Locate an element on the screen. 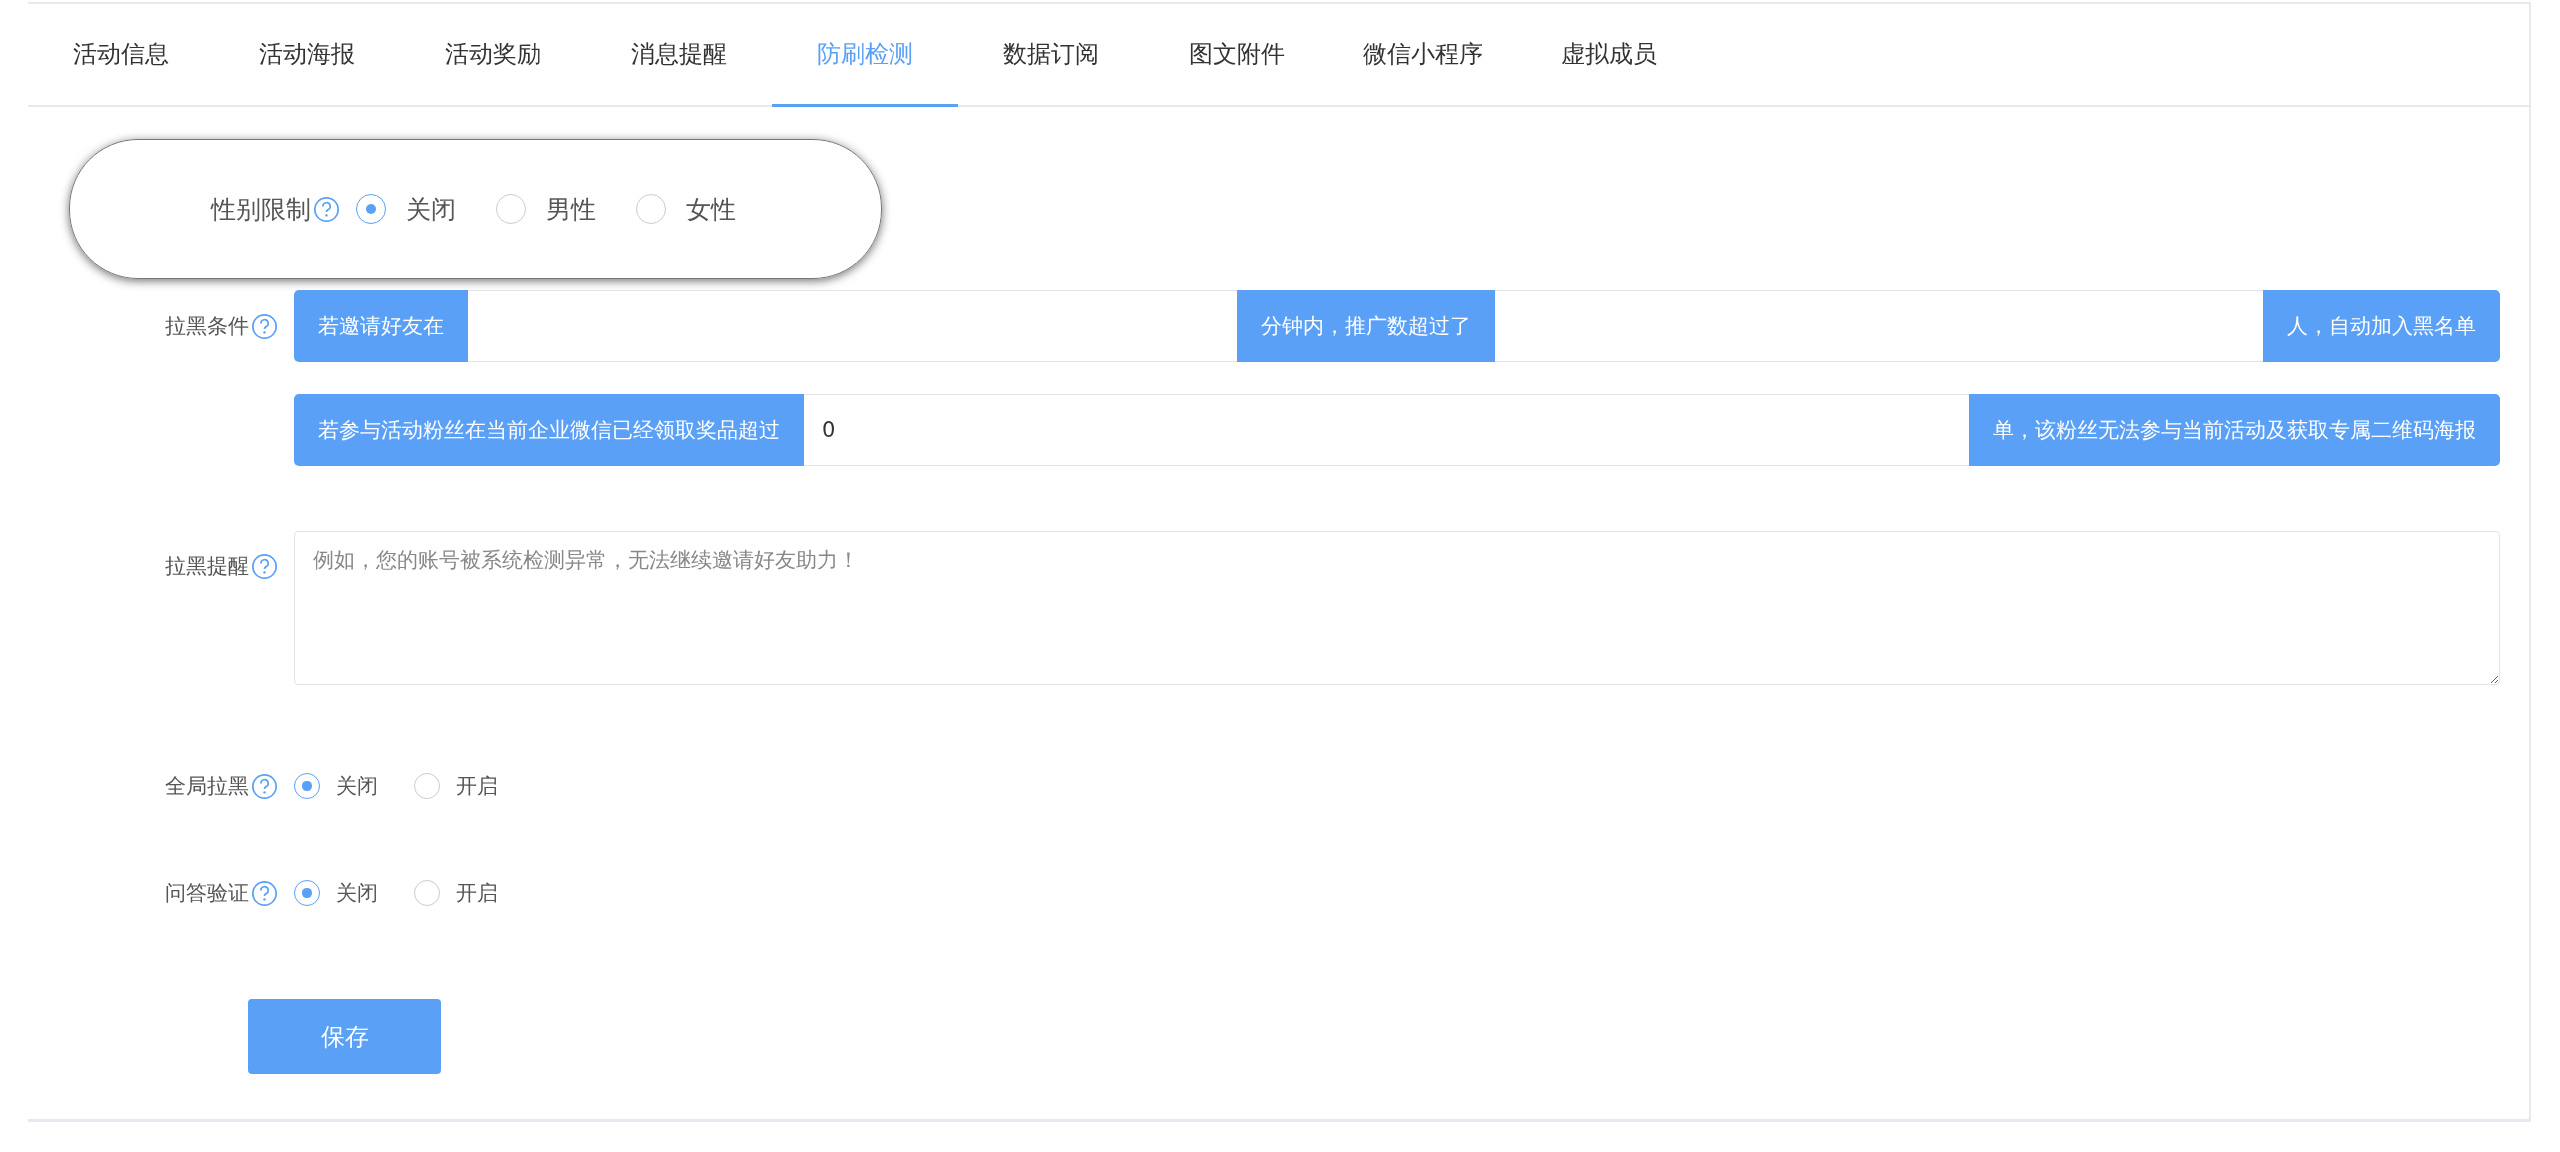 The height and width of the screenshot is (1152, 2560). field-label: 拉黑条件 is located at coordinates (207, 326).